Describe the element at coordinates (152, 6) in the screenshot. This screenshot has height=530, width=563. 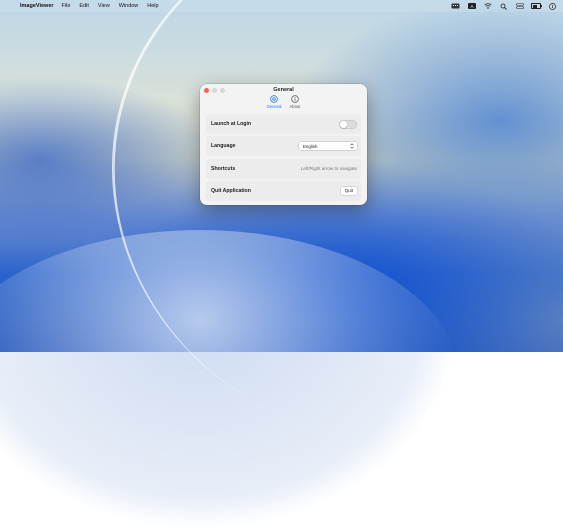
I see `menu-help: Help` at that location.